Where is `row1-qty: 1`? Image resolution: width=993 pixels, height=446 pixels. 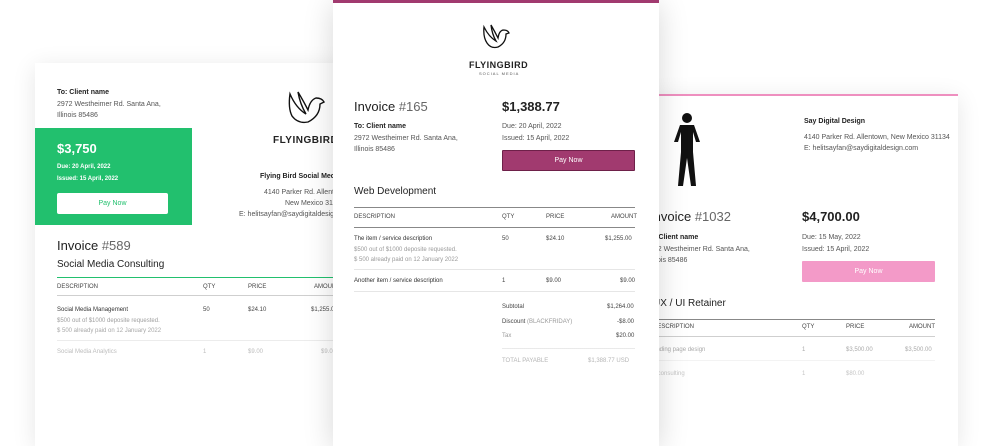
row1-qty: 1 is located at coordinates (804, 350).